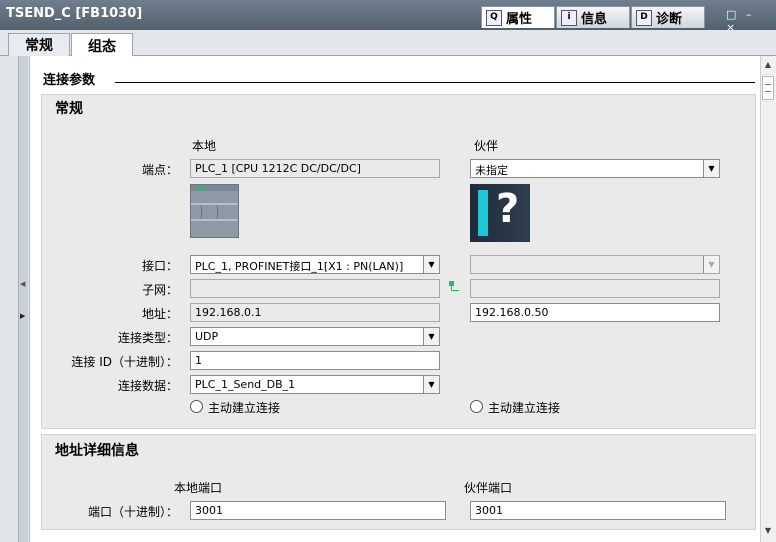 The width and height of the screenshot is (776, 542). I want to click on network-link-icon, so click(455, 287).